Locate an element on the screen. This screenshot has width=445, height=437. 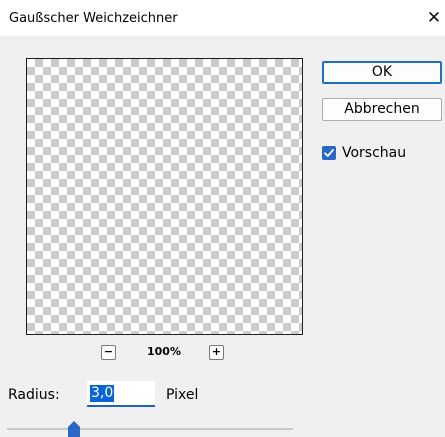
window-title: Gaußscher Weichzeichner is located at coordinates (93, 18).